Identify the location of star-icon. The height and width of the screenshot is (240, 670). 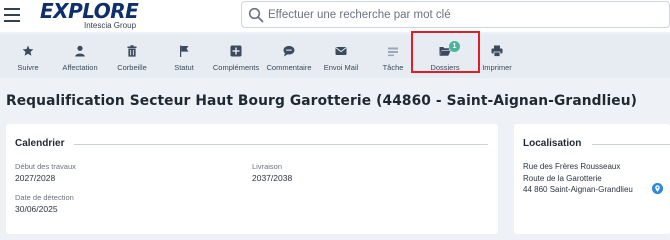
(28, 50).